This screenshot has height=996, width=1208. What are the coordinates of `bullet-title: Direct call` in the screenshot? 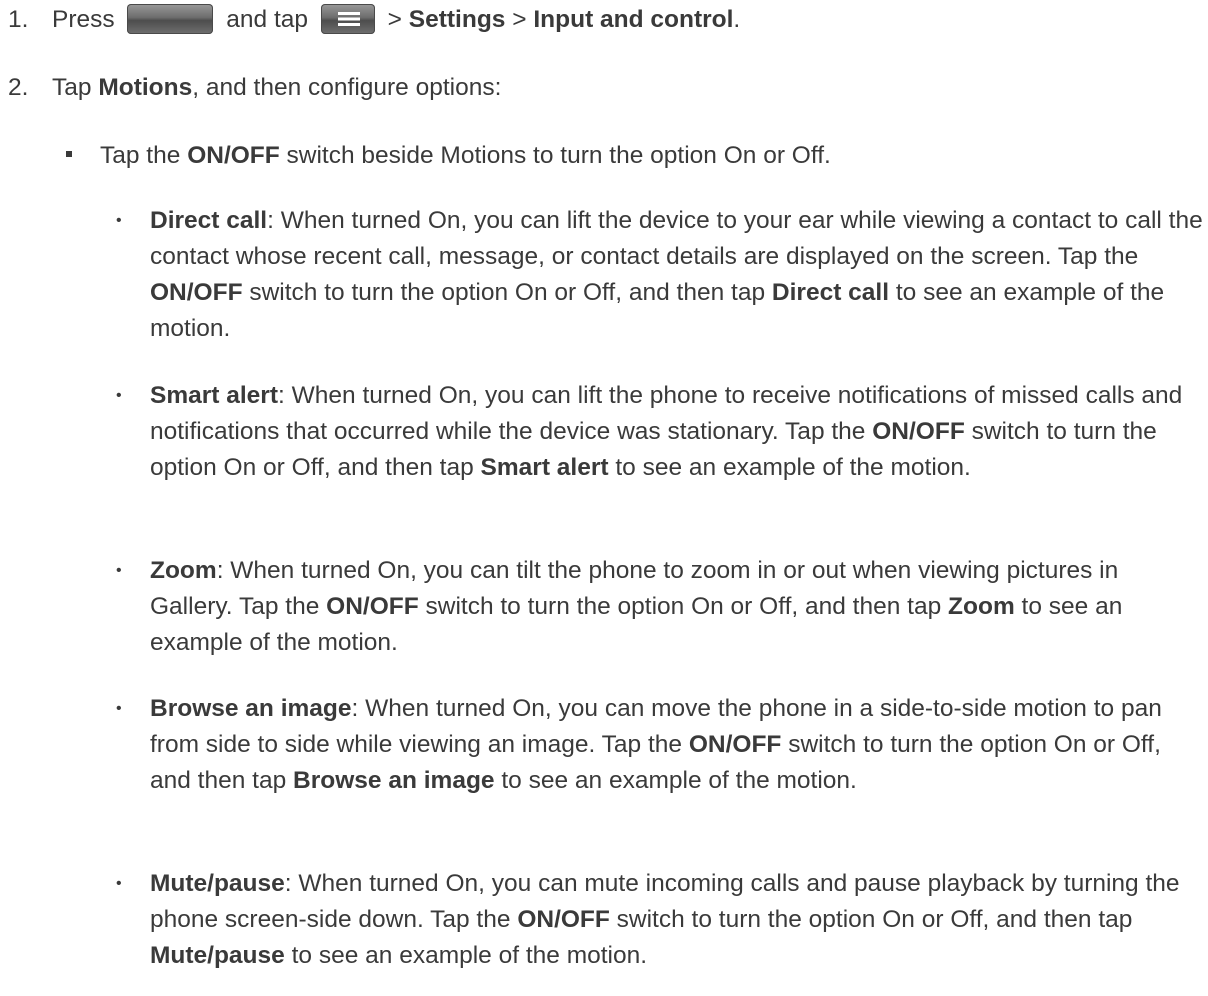 It's located at (209, 220).